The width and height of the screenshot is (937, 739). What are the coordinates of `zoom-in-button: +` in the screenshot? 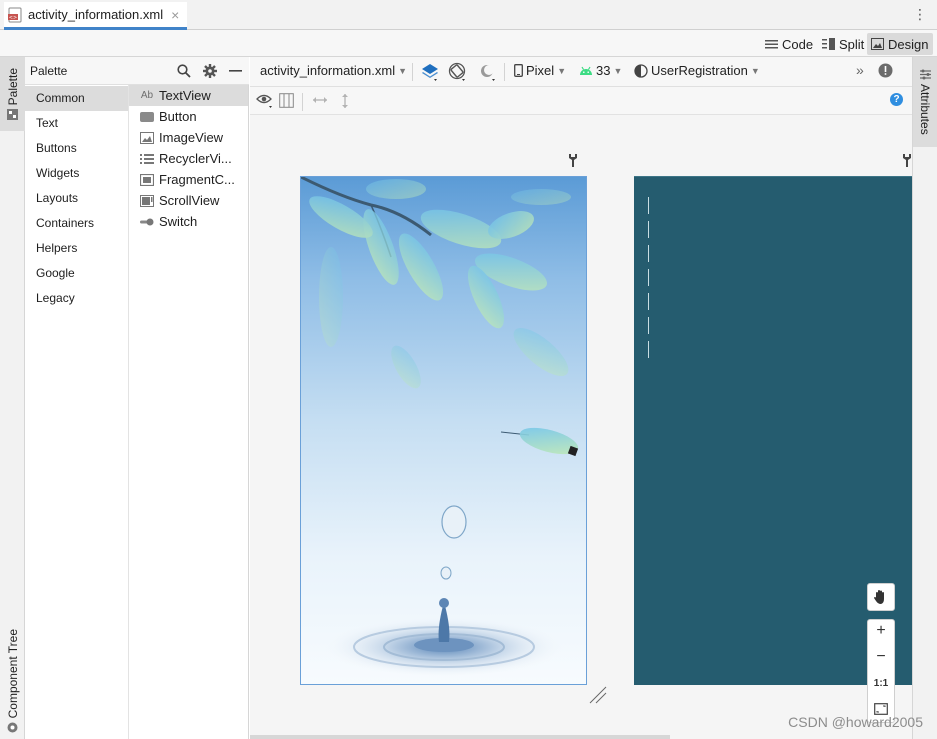 It's located at (881, 631).